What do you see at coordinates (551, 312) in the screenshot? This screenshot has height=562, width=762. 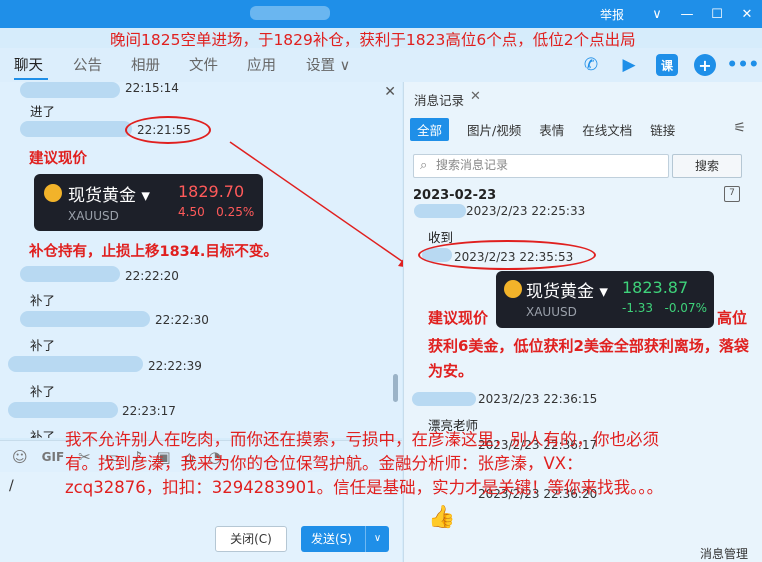 I see `stock-code: XAUUSD` at bounding box center [551, 312].